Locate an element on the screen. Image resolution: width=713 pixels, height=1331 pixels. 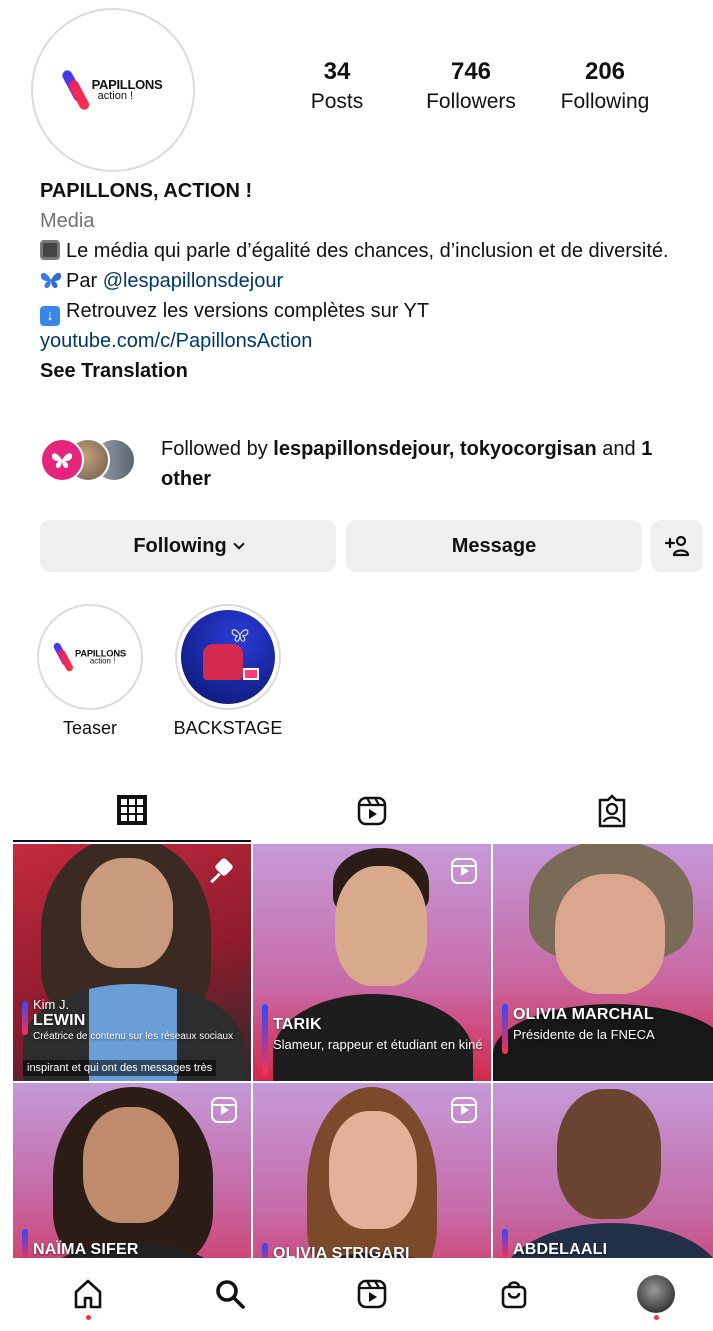
stat-posts-value: 34 is located at coordinates (337, 71).